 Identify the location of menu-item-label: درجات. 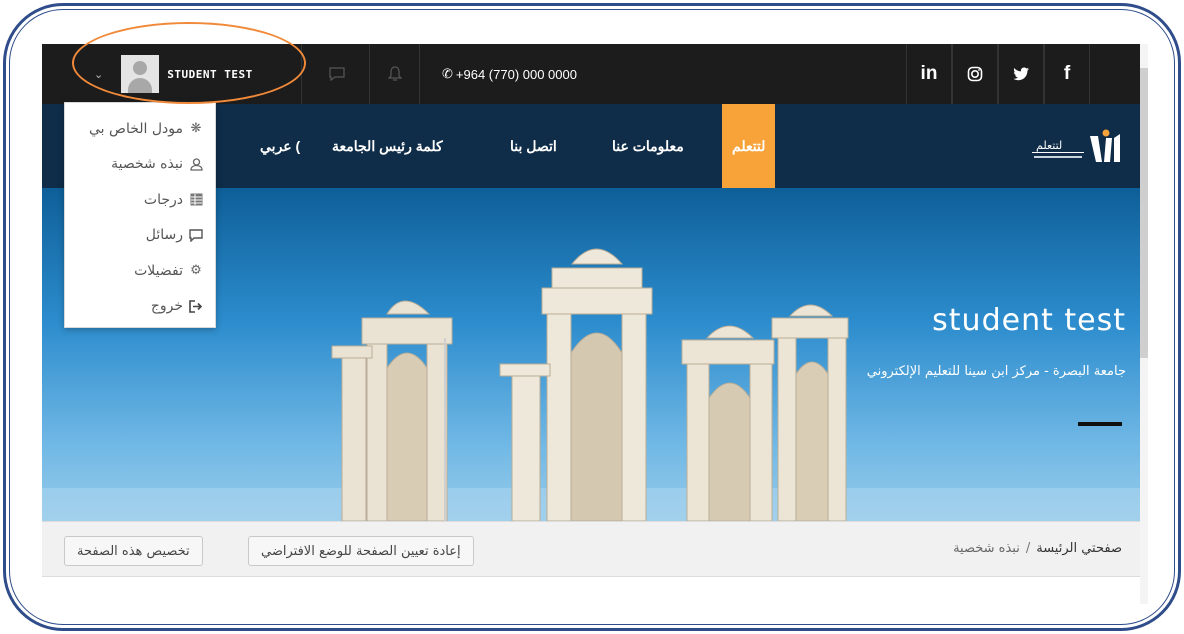
(163, 199).